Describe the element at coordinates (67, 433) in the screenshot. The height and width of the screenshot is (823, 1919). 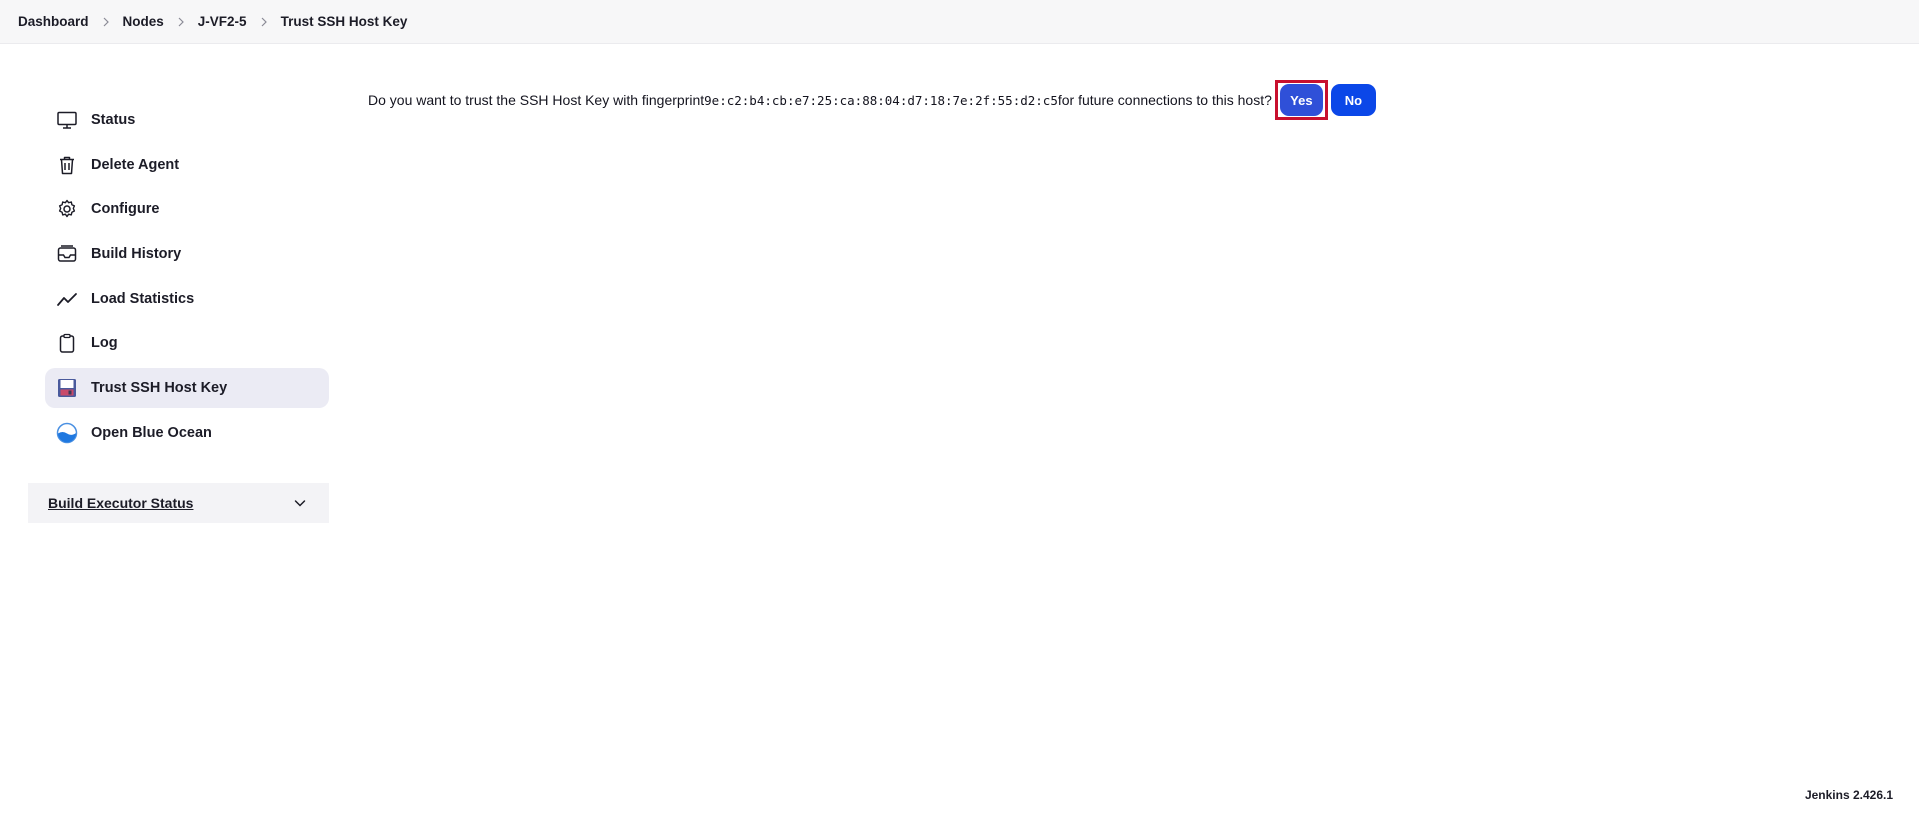
I see `blue-ocean-icon` at that location.